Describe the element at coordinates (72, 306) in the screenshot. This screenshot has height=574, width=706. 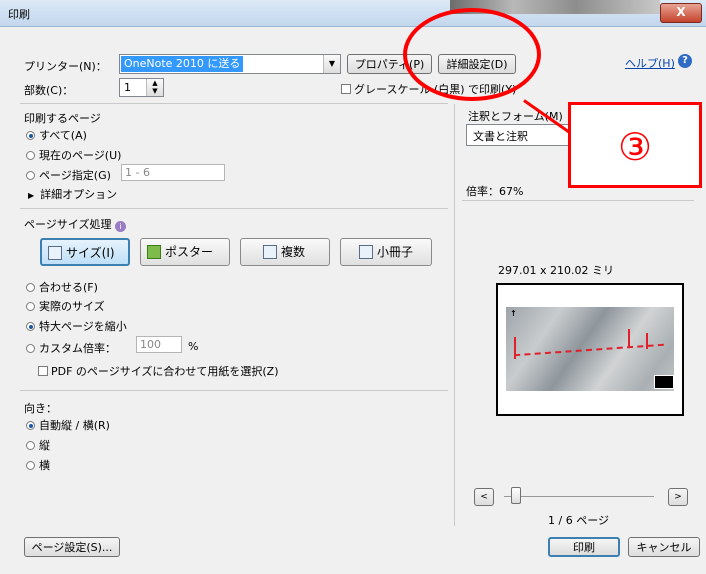
I see `actual-size-label: 実際のサイズ` at that location.